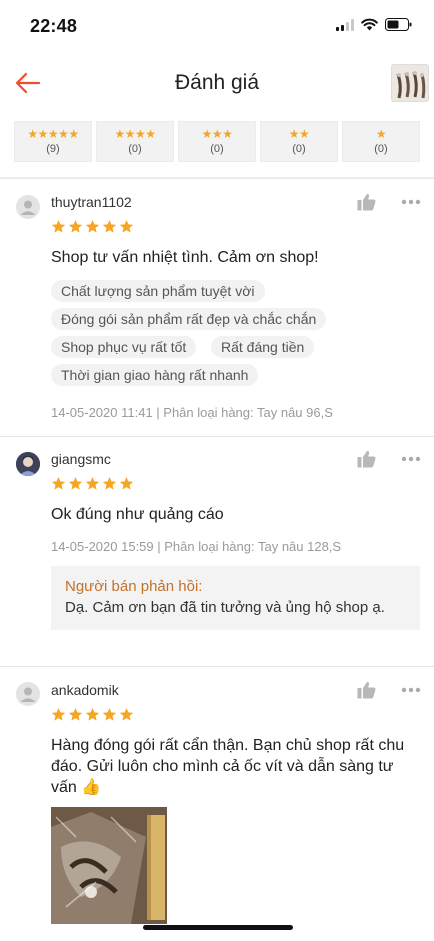 The image size is (434, 941). Describe the element at coordinates (345, 24) in the screenshot. I see `cellular-signal-icon` at that location.